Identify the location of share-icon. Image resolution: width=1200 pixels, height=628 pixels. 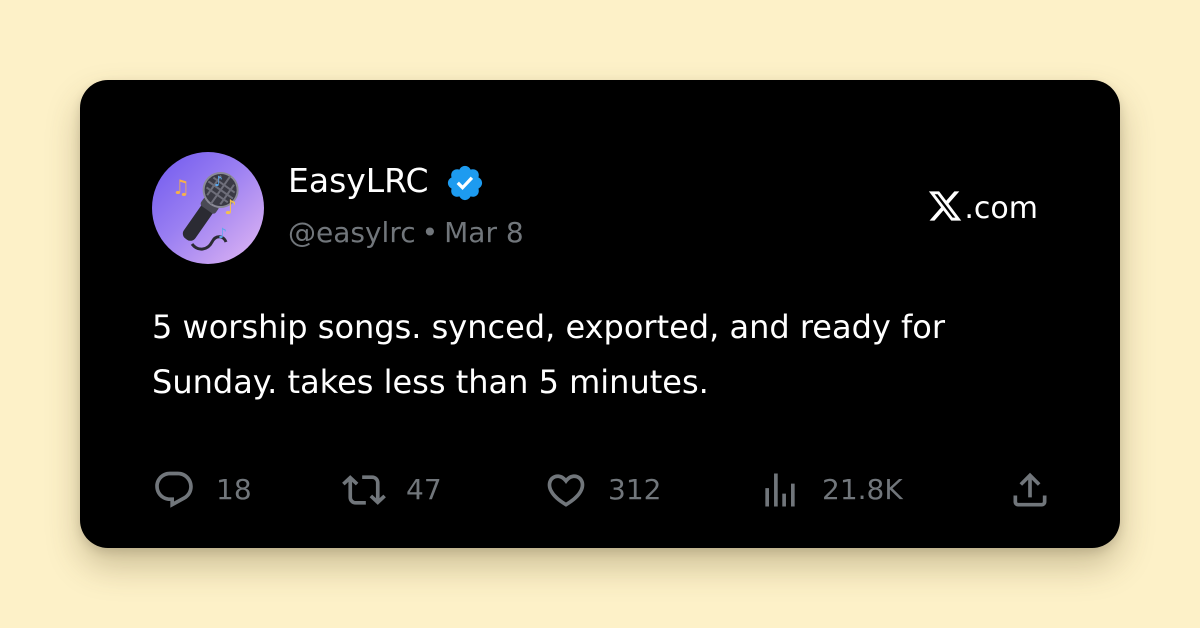
(1030, 489).